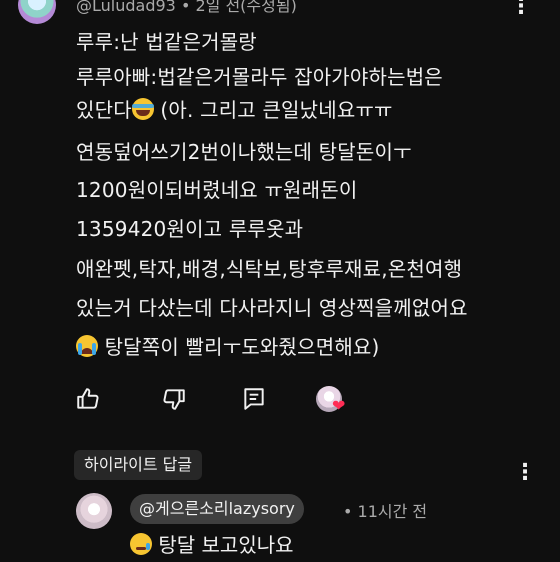  I want to click on reply-icon, so click(254, 399).